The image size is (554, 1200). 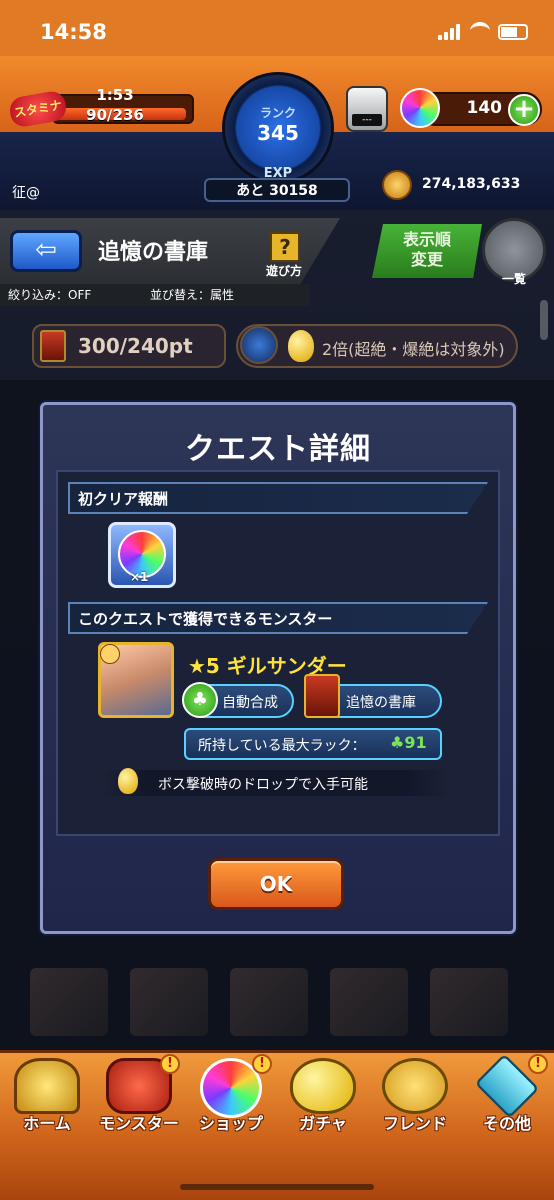 What do you see at coordinates (524, 110) in the screenshot?
I see `add-orb-button: +` at bounding box center [524, 110].